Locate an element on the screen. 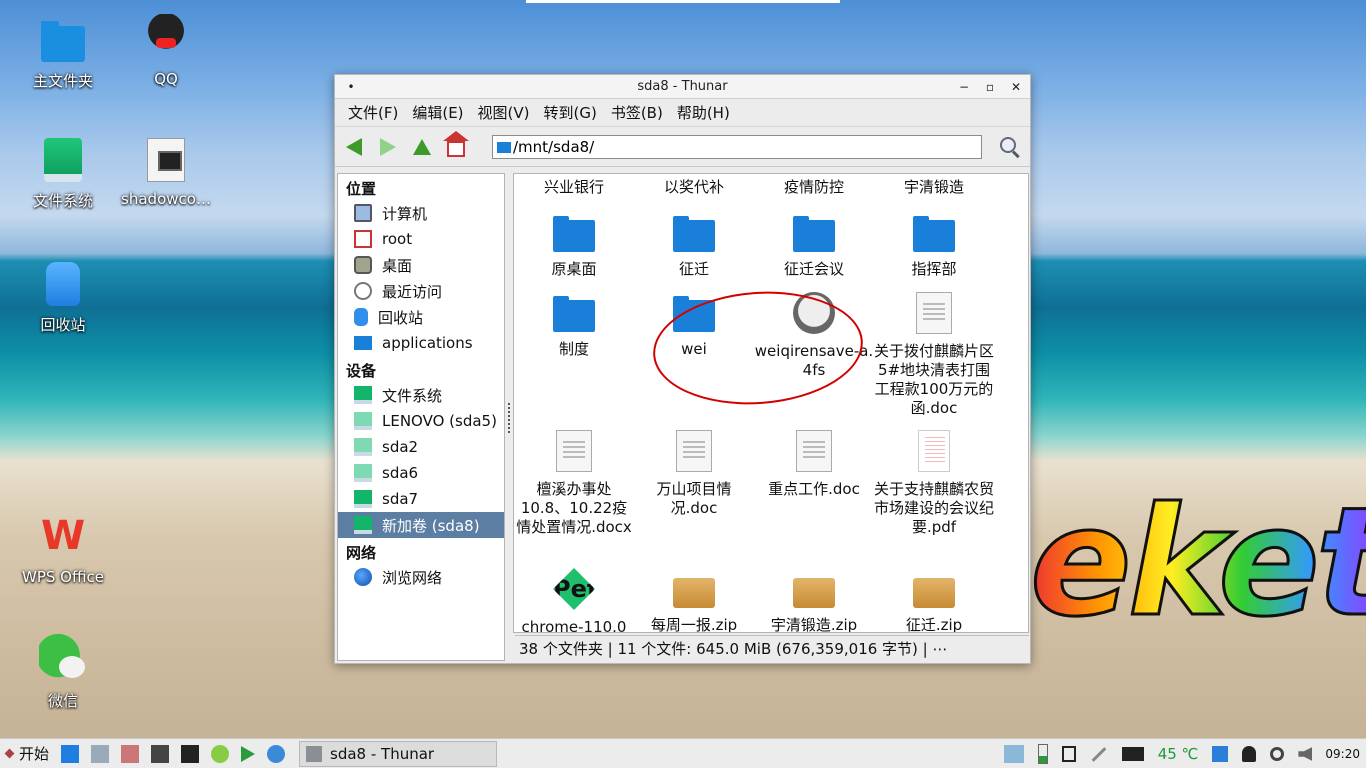 The image size is (1366, 768). file-item: 万山项目情况.doc is located at coordinates (694, 474).